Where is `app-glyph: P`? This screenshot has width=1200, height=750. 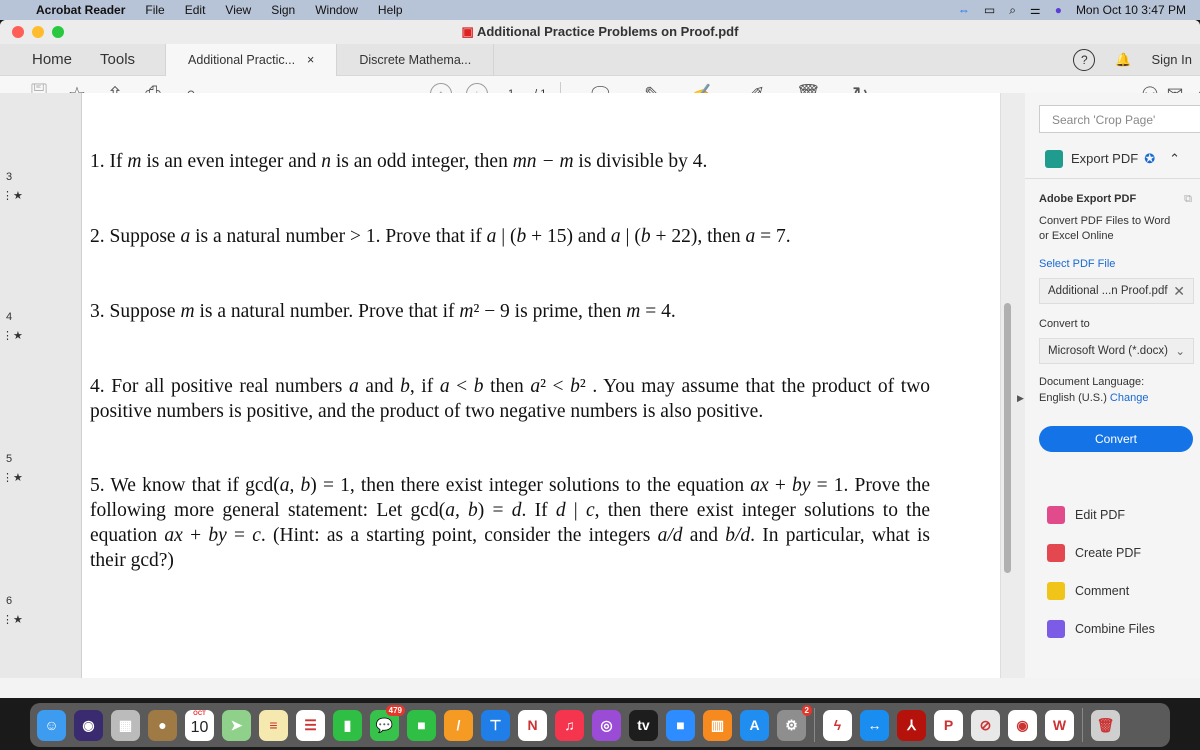 app-glyph: P is located at coordinates (948, 725).